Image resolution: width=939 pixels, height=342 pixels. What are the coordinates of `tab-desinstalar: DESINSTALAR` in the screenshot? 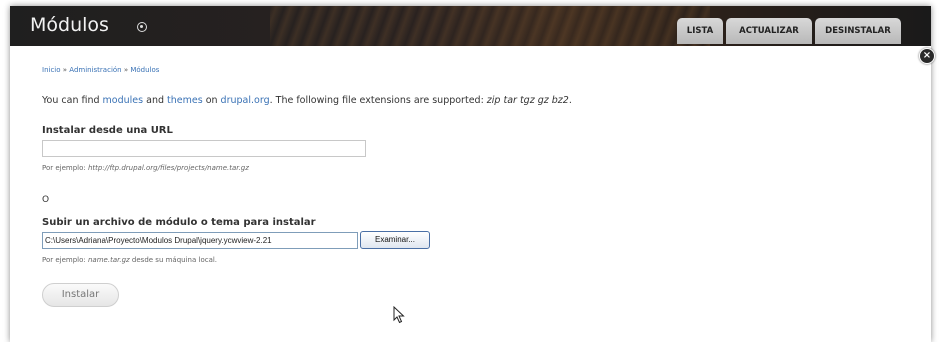 It's located at (858, 31).